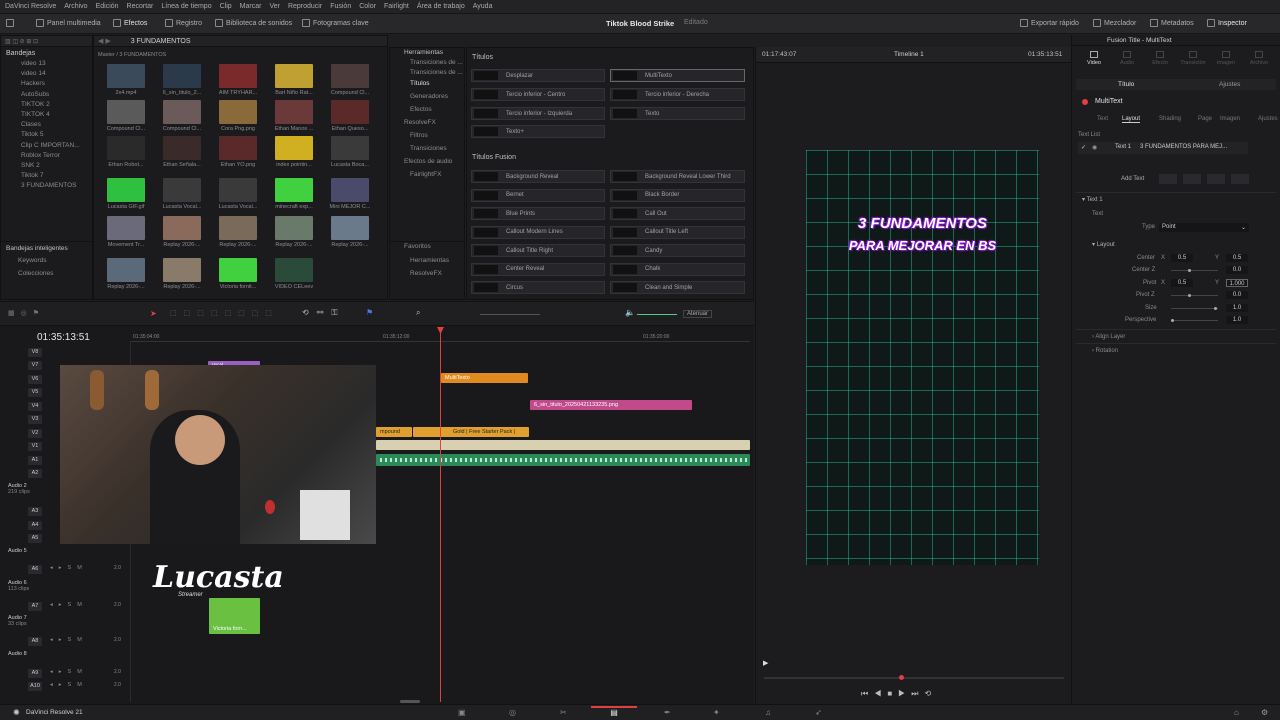 This screenshot has height=720, width=1280. What do you see at coordinates (538, 75) in the screenshot?
I see `title-tile-scroll: Desplazar` at bounding box center [538, 75].